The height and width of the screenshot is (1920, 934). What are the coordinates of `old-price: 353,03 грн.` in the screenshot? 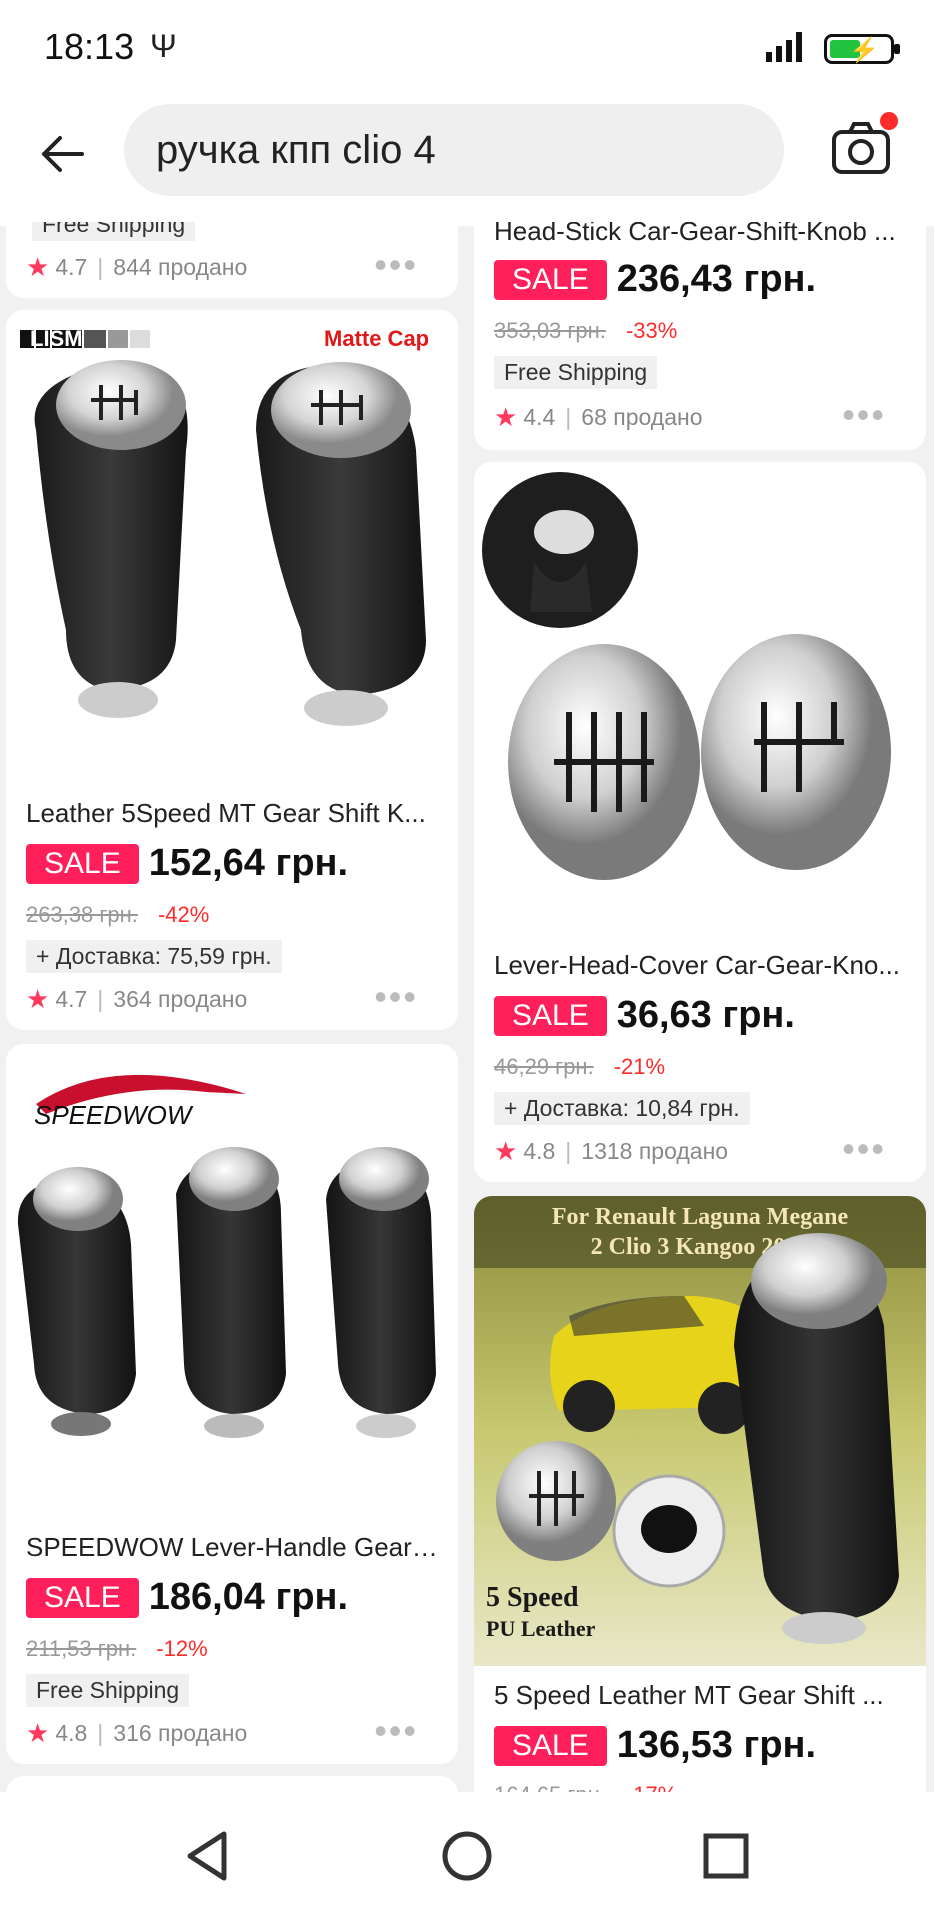 It's located at (550, 330).